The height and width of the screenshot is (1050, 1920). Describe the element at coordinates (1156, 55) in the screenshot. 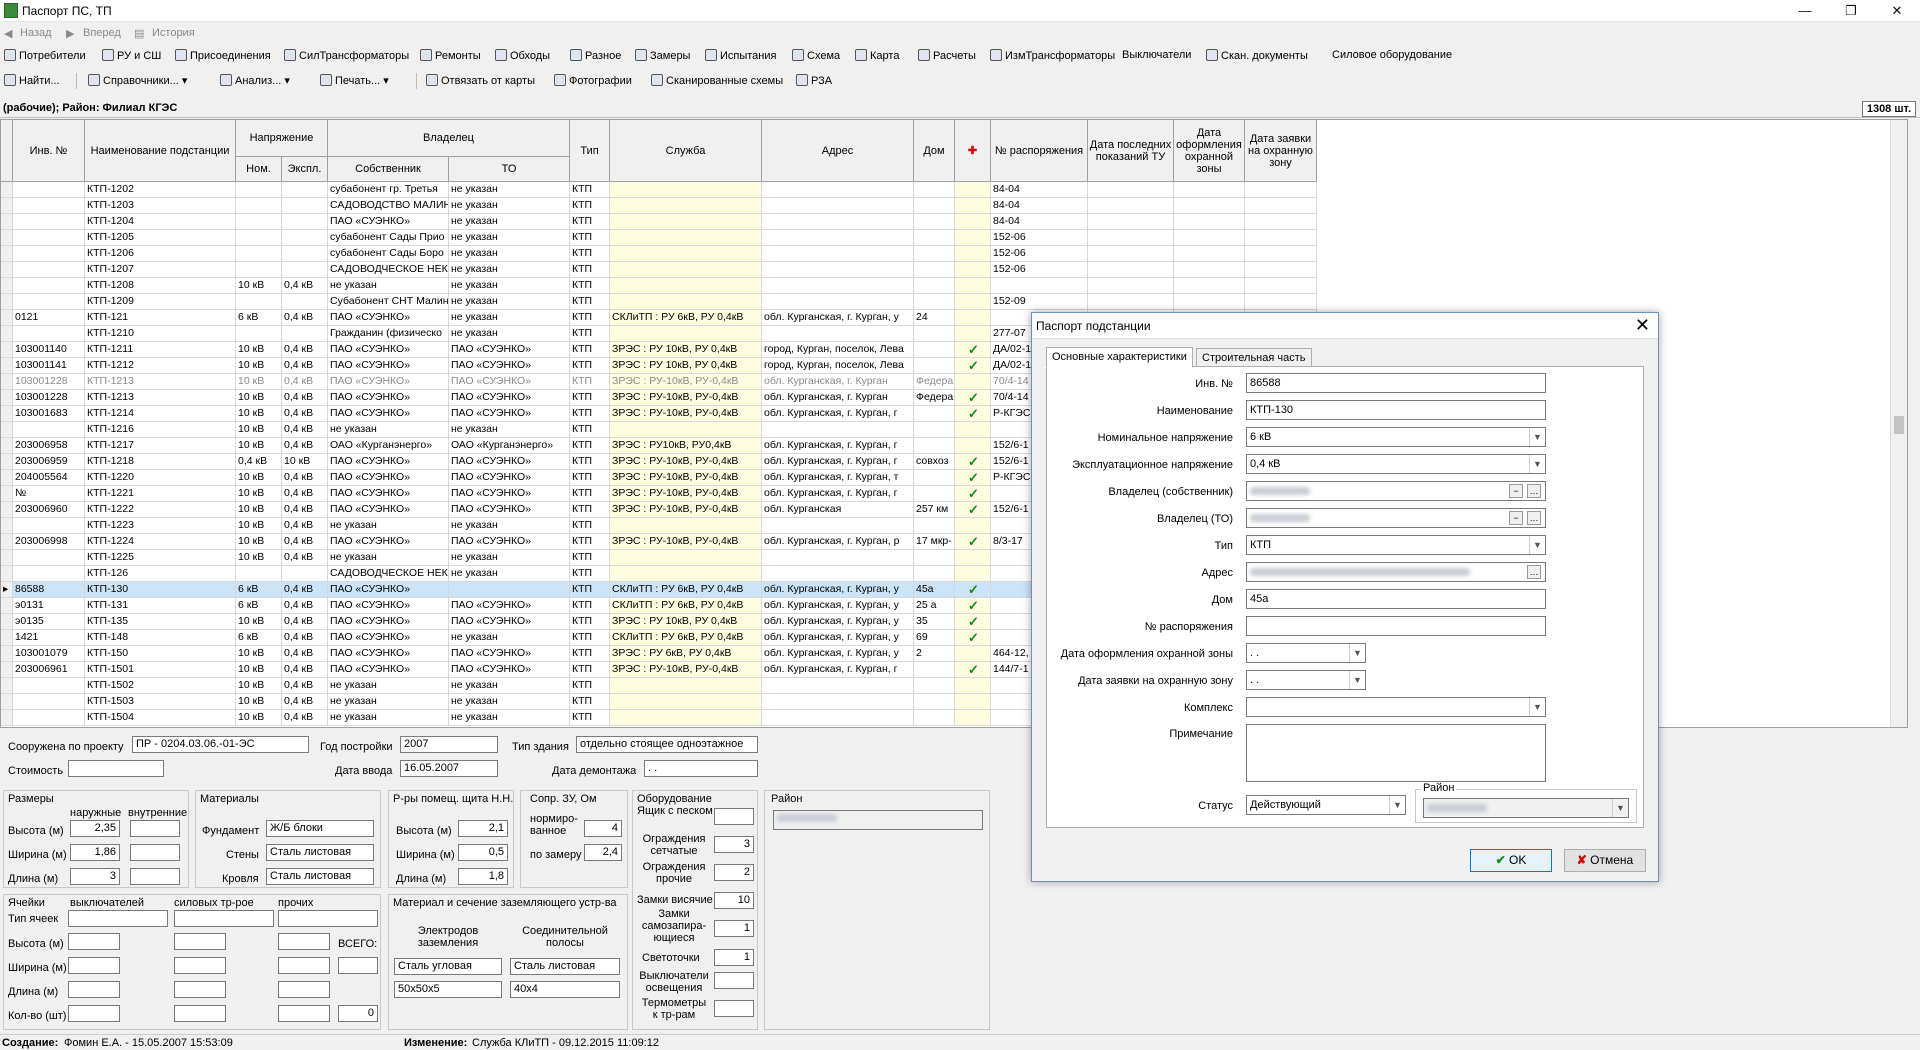

I see `tb-breakers: Выключатели` at that location.